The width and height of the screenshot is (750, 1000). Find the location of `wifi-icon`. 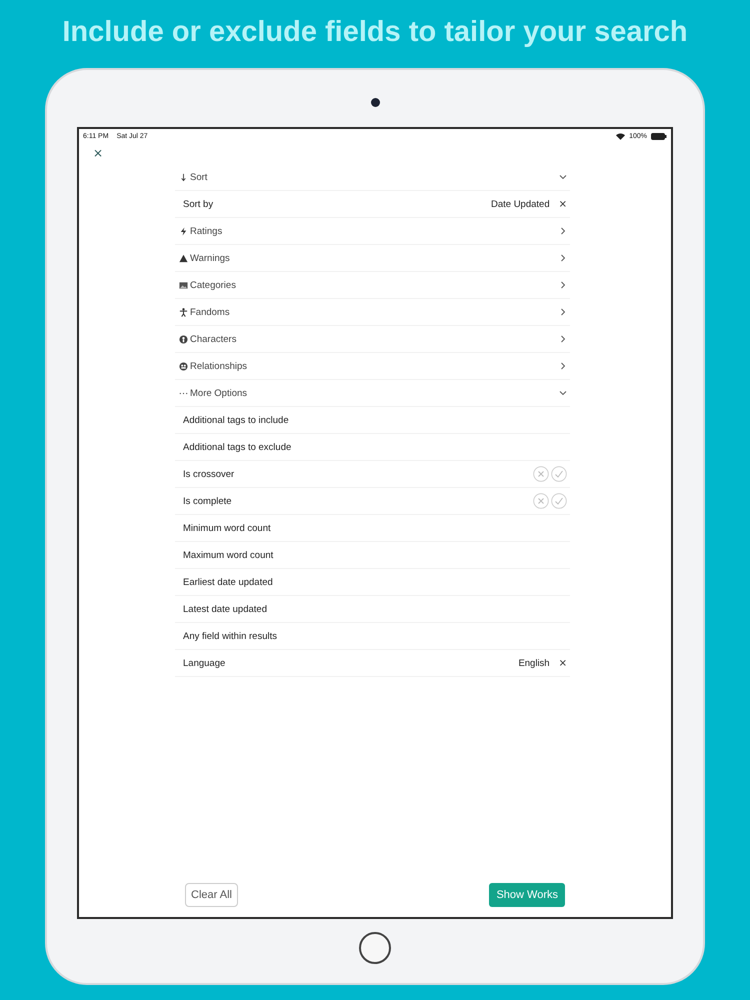

wifi-icon is located at coordinates (621, 136).